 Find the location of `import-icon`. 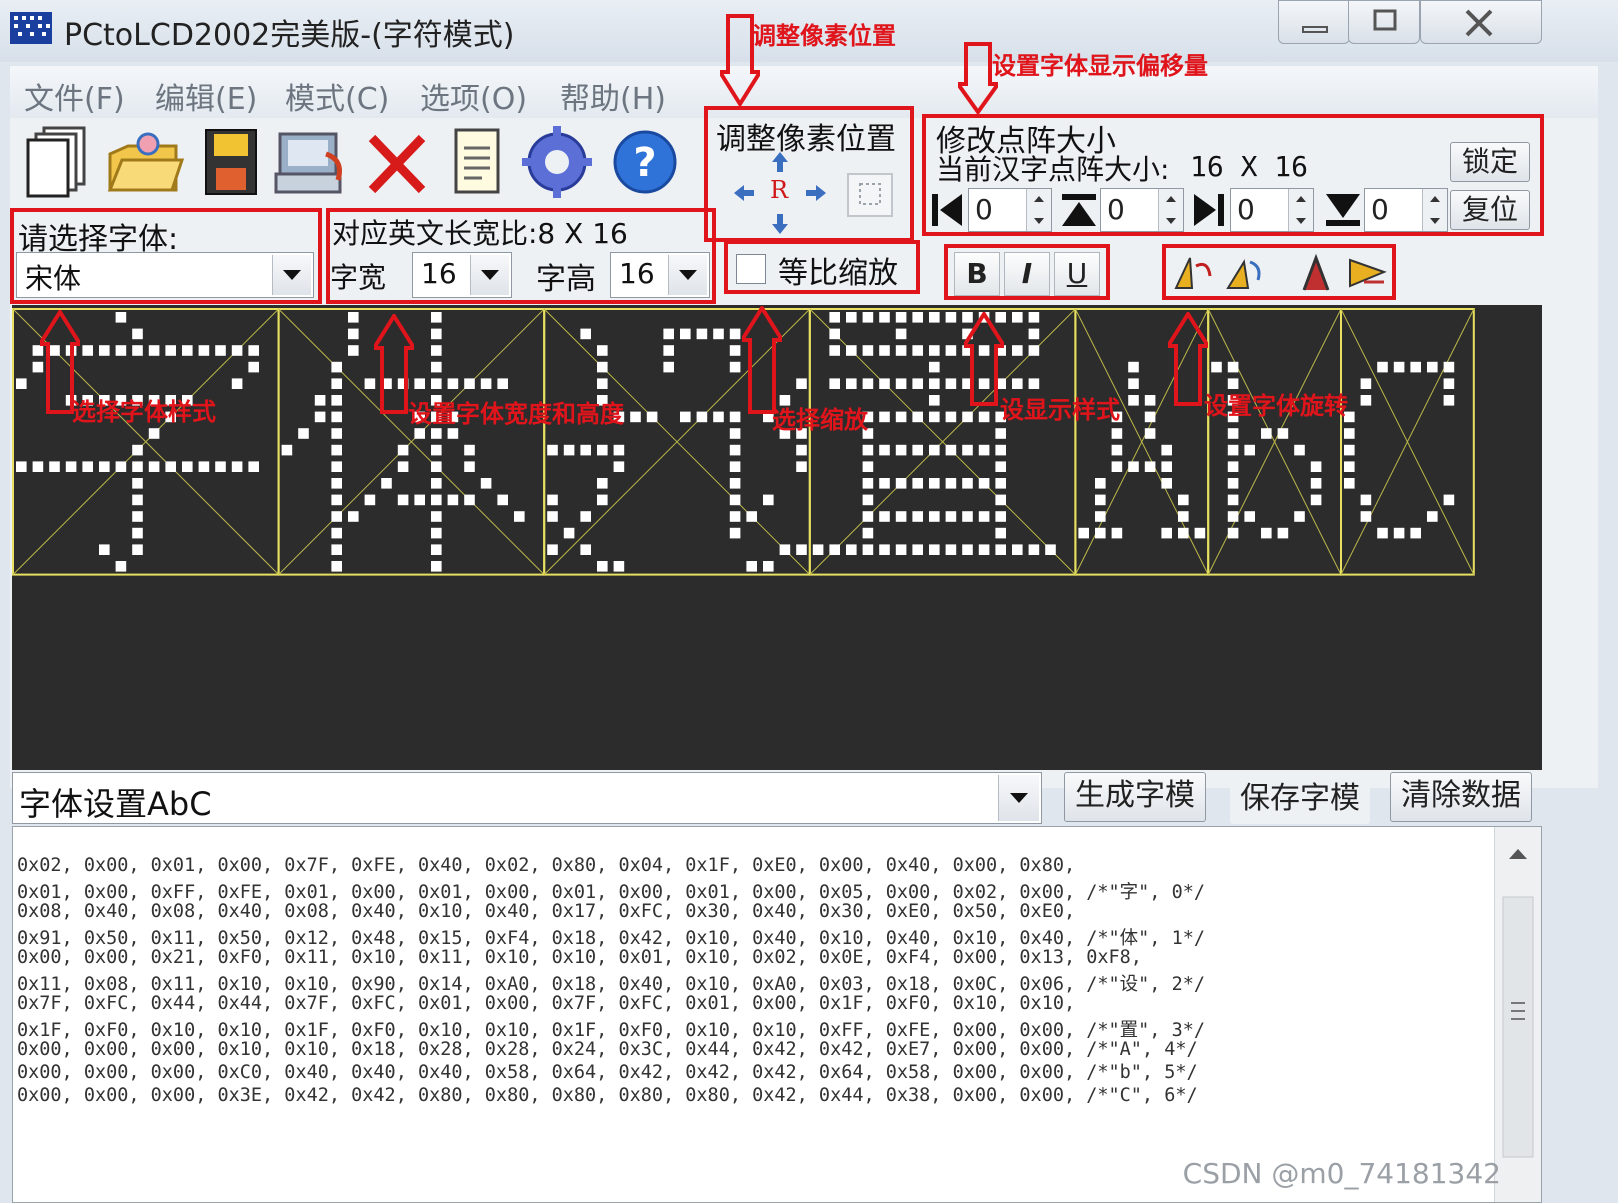

import-icon is located at coordinates (312, 162).